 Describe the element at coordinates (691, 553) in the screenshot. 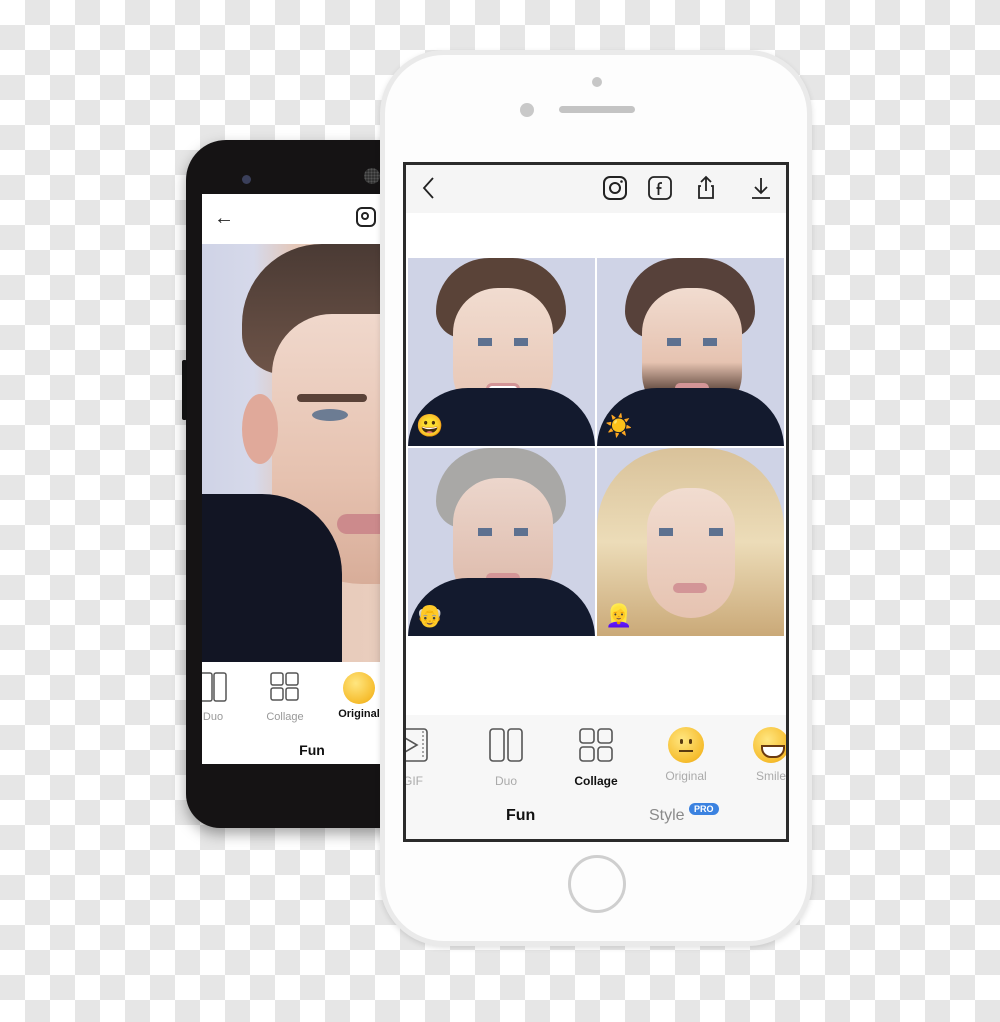

I see `photo-face` at that location.